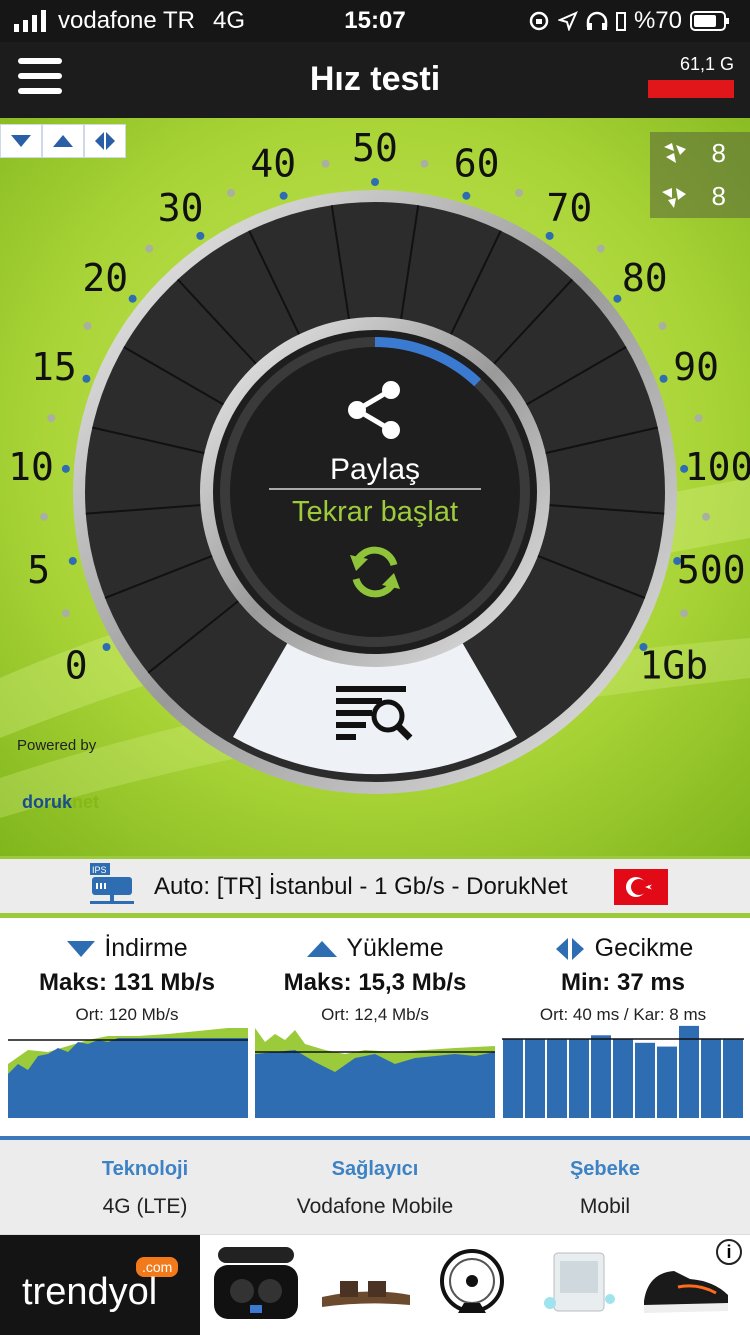  What do you see at coordinates (47, 802) in the screenshot?
I see `logo-part-left: doruk` at bounding box center [47, 802].